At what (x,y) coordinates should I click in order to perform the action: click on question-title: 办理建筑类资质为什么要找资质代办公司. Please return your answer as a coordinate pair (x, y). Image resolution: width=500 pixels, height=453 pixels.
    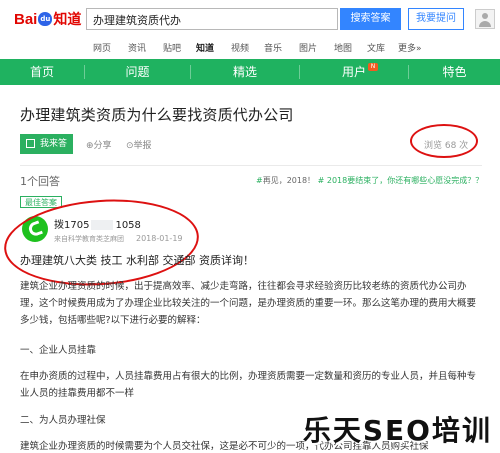
    Looking at the image, I should click on (157, 115).